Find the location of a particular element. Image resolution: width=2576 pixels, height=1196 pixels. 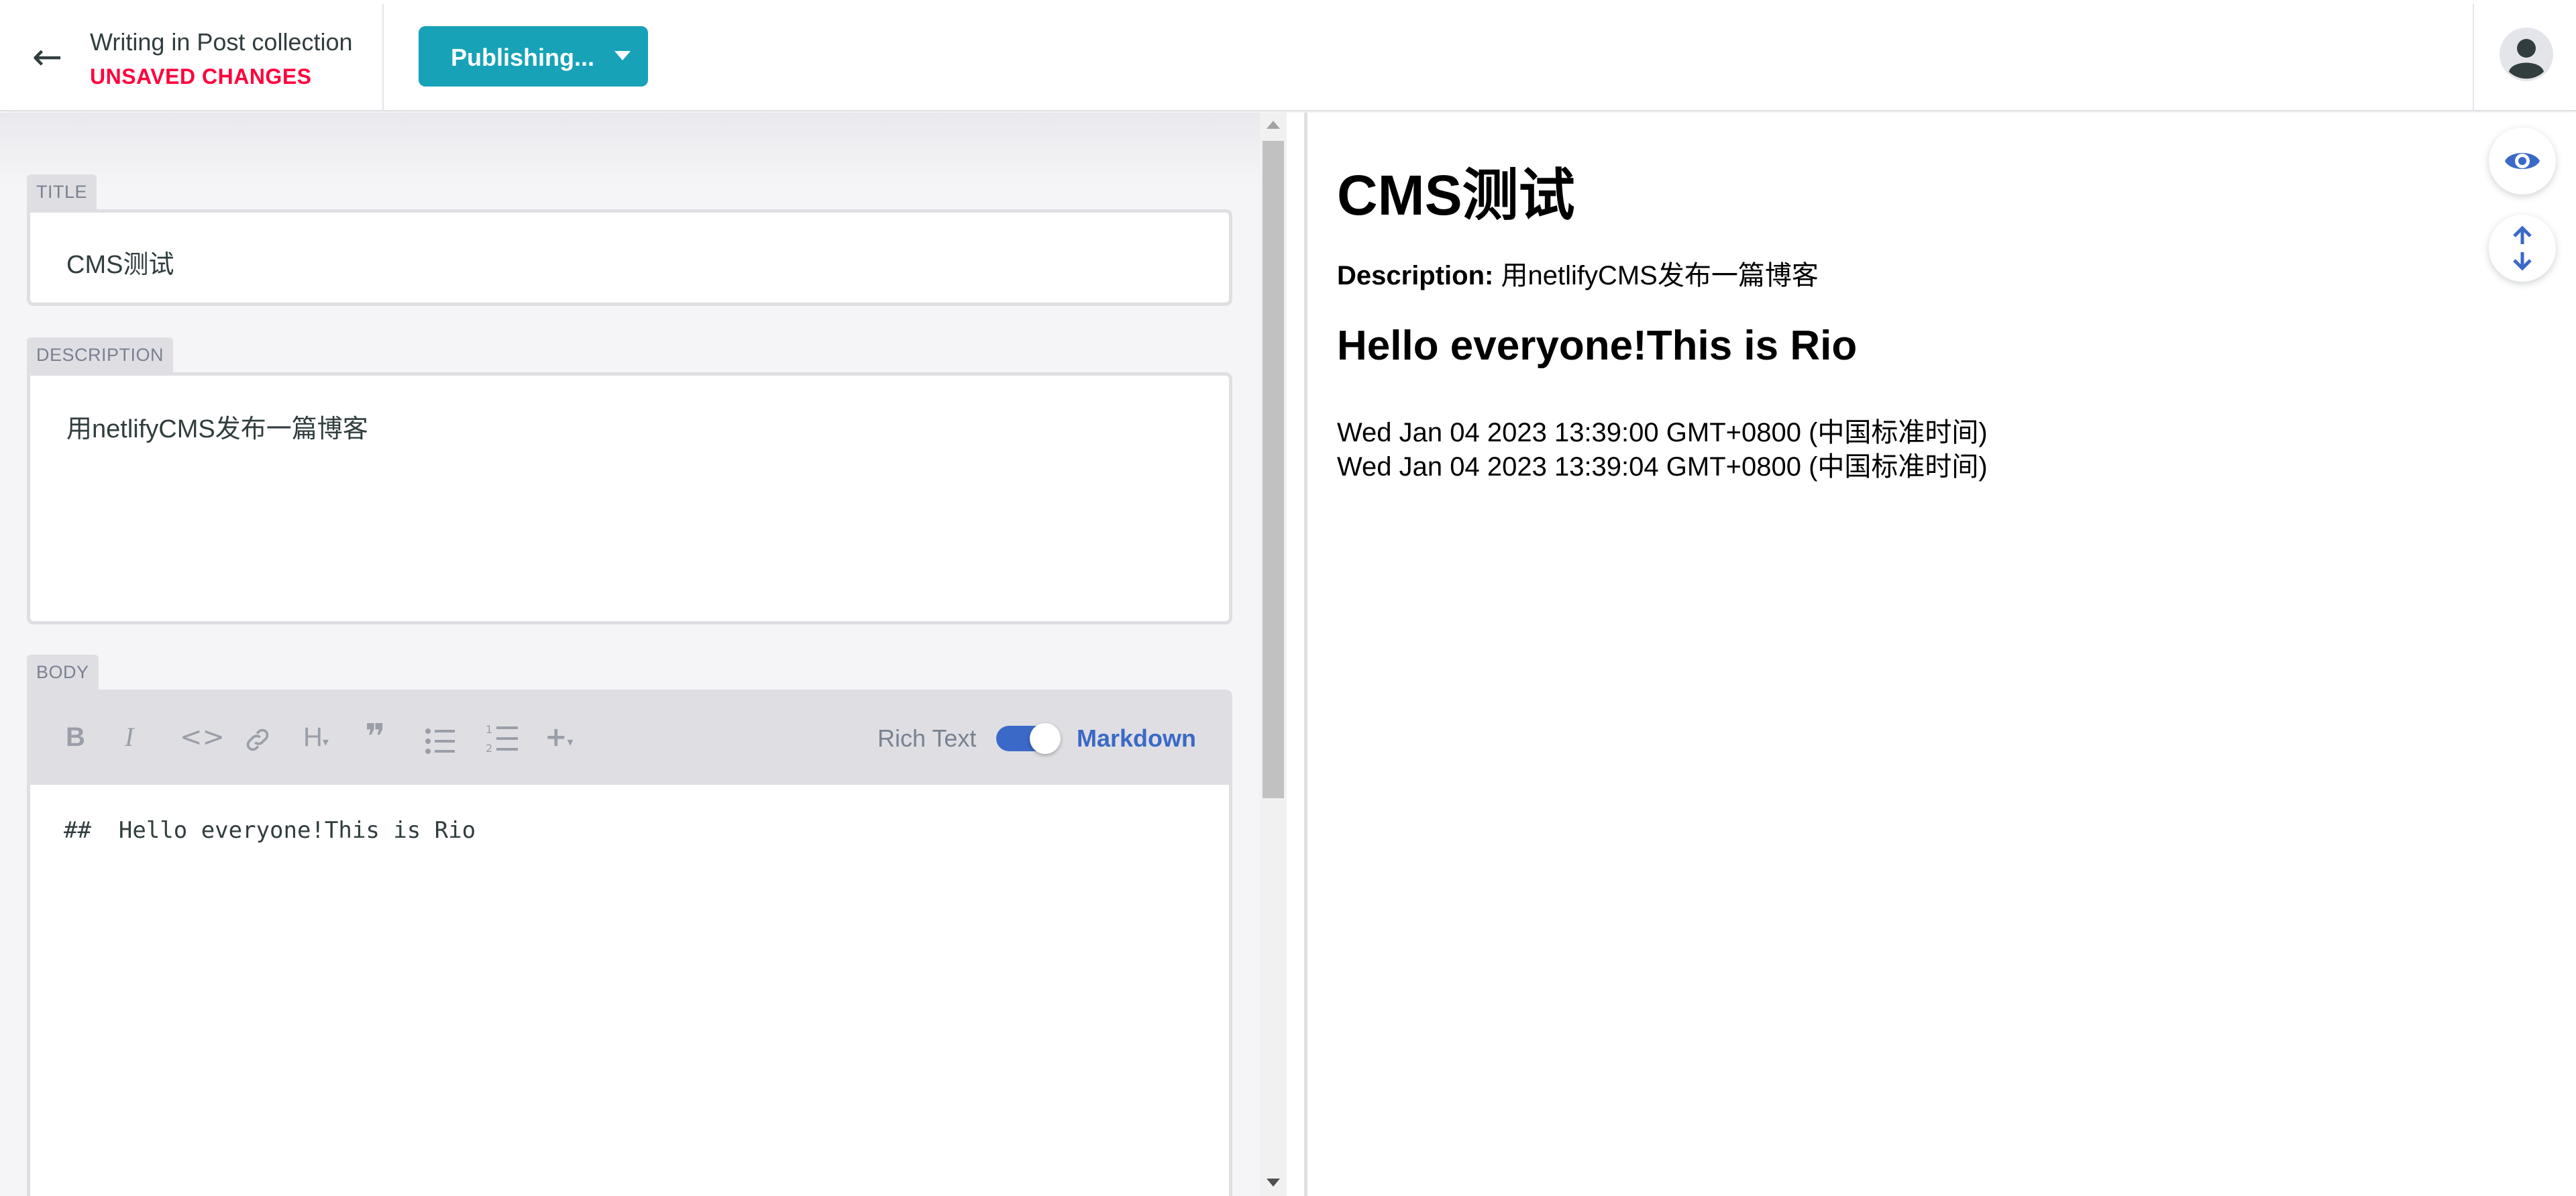

scroll-thumb is located at coordinates (1273, 470).